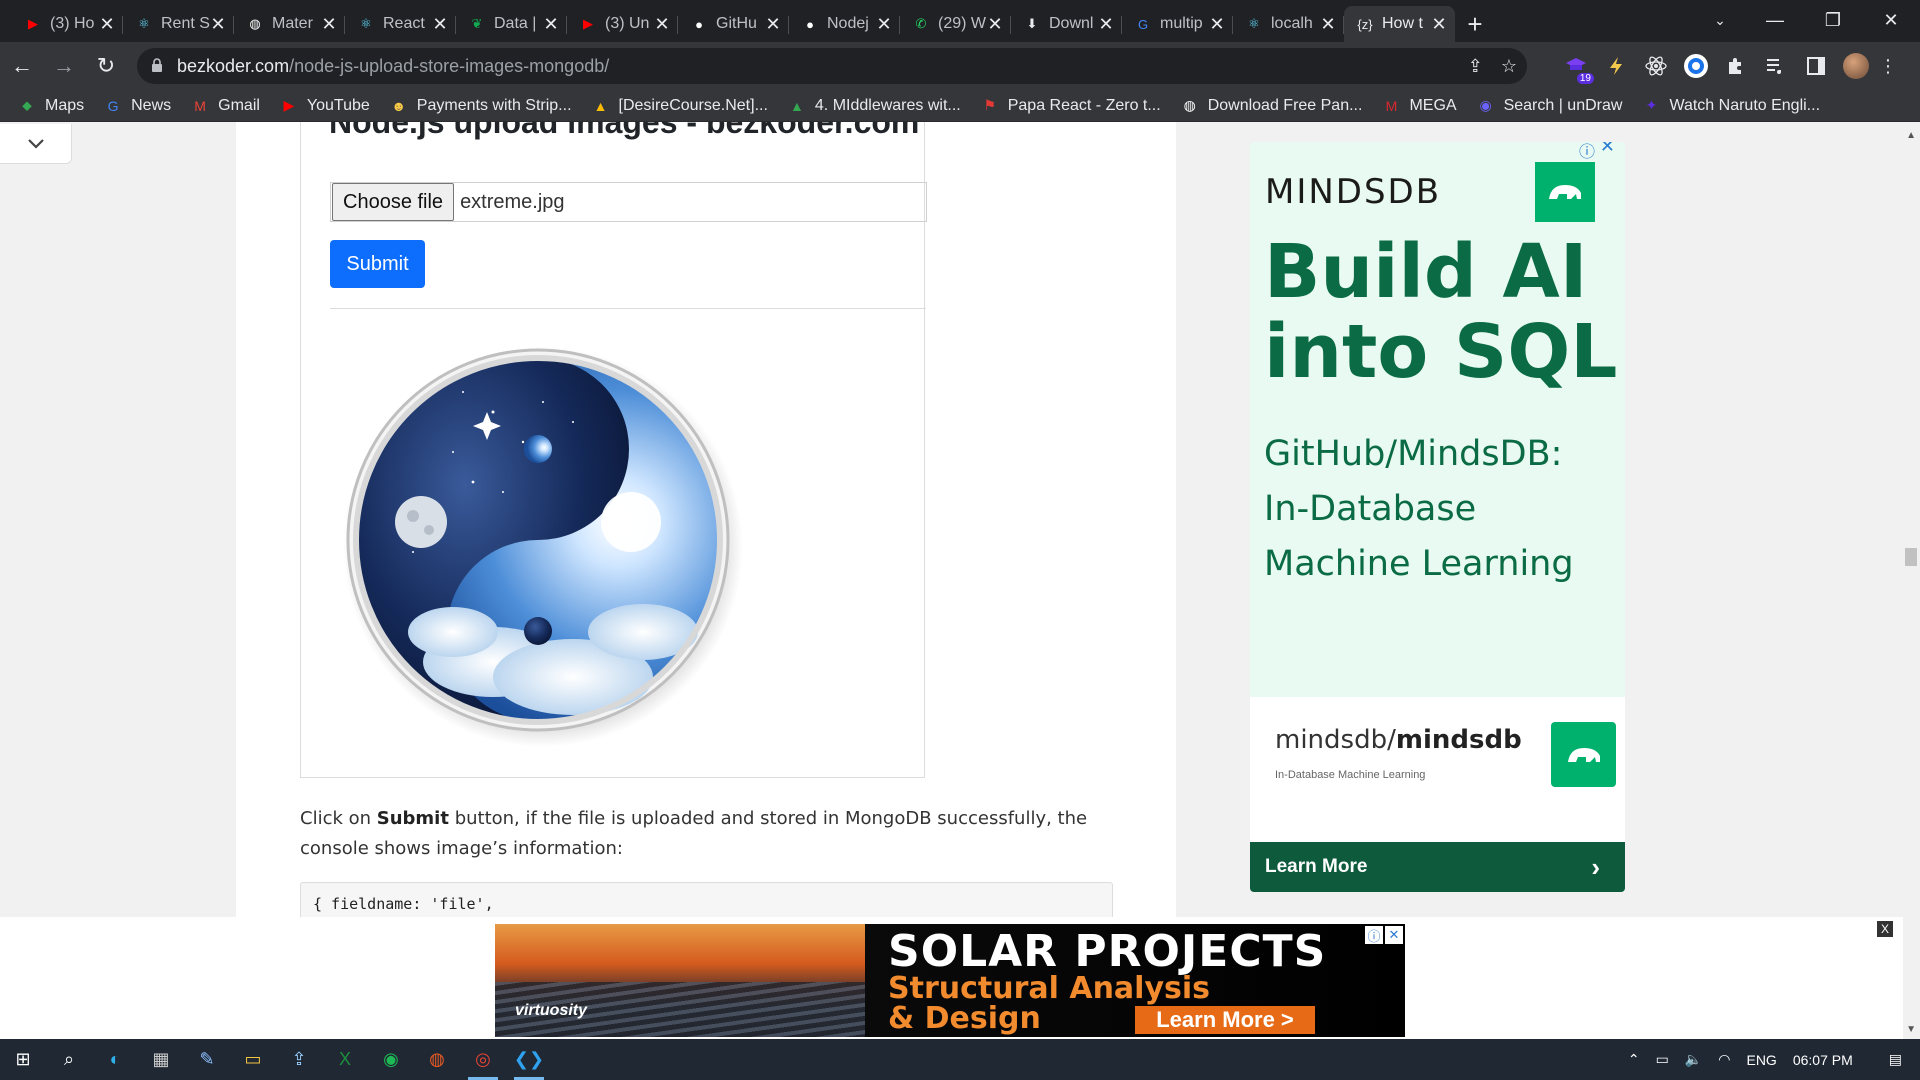 This screenshot has width=1920, height=1080. I want to click on bookmark-item: ◉ Search | unDraw, so click(1549, 106).